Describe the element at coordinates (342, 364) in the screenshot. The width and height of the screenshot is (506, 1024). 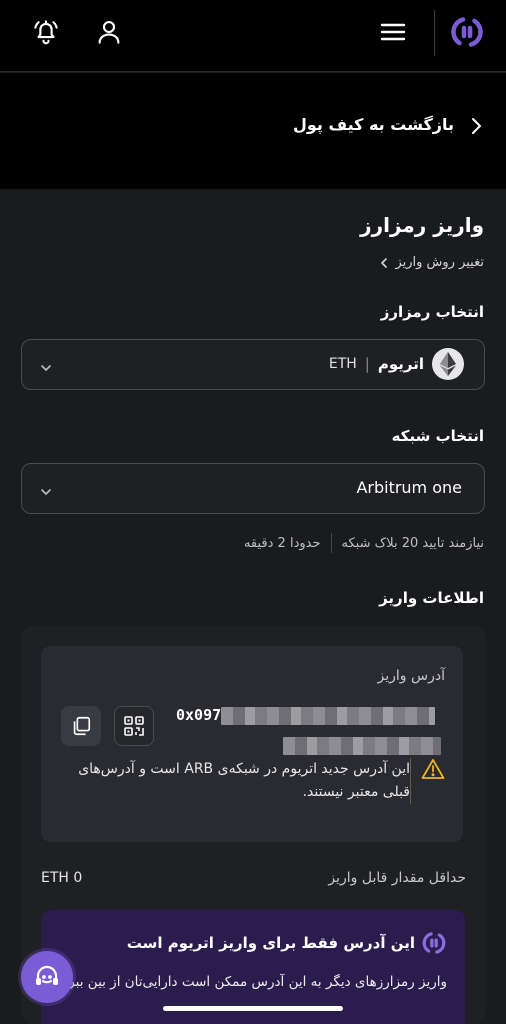
I see `crypto-symbol: ETH` at that location.